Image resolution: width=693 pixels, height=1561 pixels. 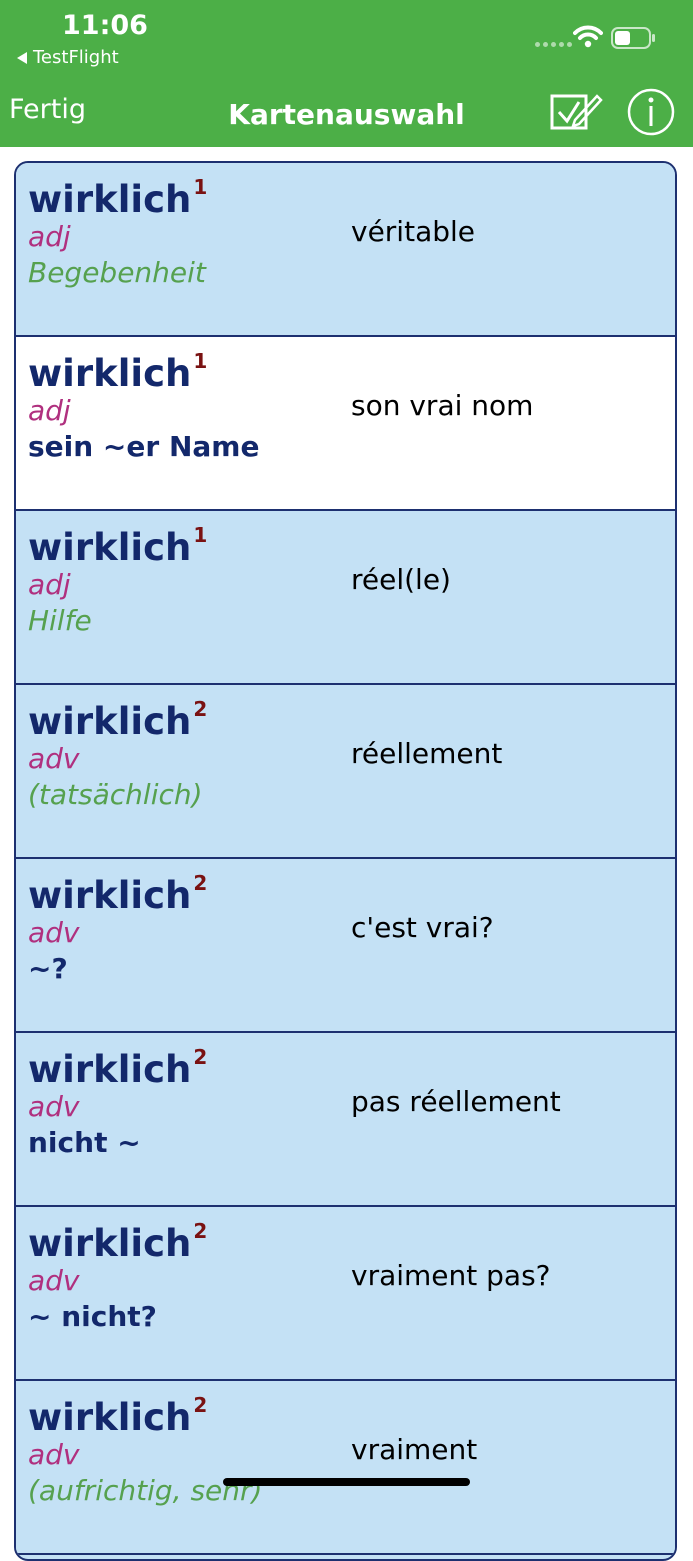 What do you see at coordinates (345, 946) in the screenshot?
I see `card-item: wirklich 2 adv ~? c'est vrai?` at bounding box center [345, 946].